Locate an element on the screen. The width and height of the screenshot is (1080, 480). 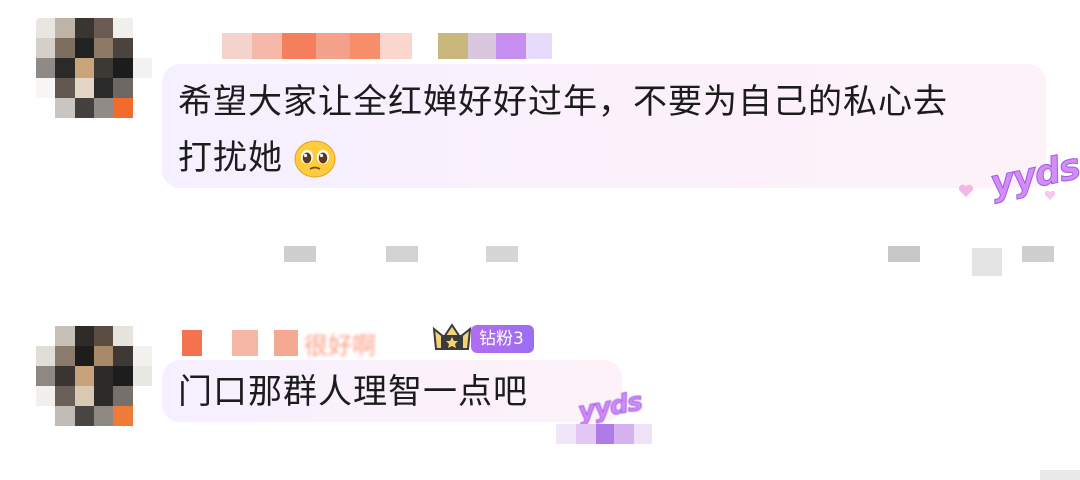
dislike-icon is located at coordinates (1038, 254).